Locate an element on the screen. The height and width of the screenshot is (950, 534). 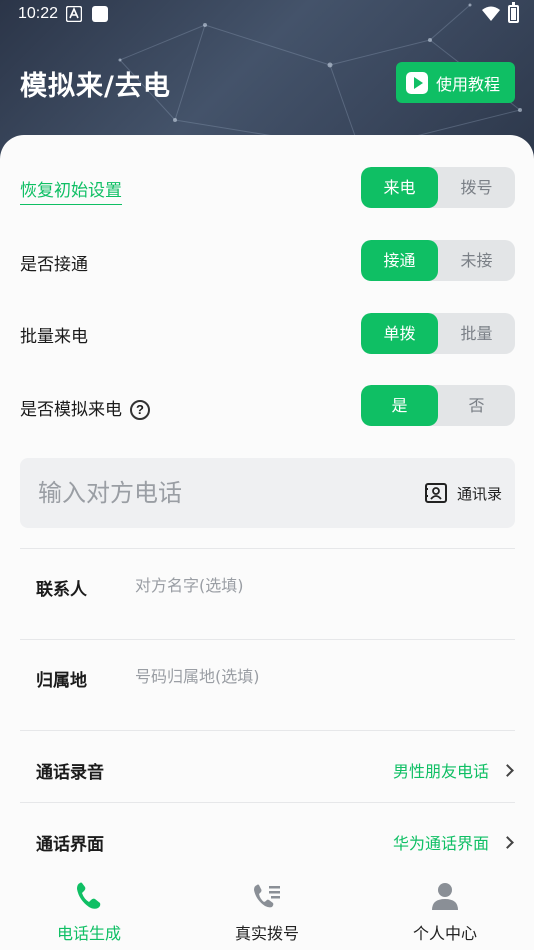
restore-label: 恢复初始设置 is located at coordinates (71, 193).